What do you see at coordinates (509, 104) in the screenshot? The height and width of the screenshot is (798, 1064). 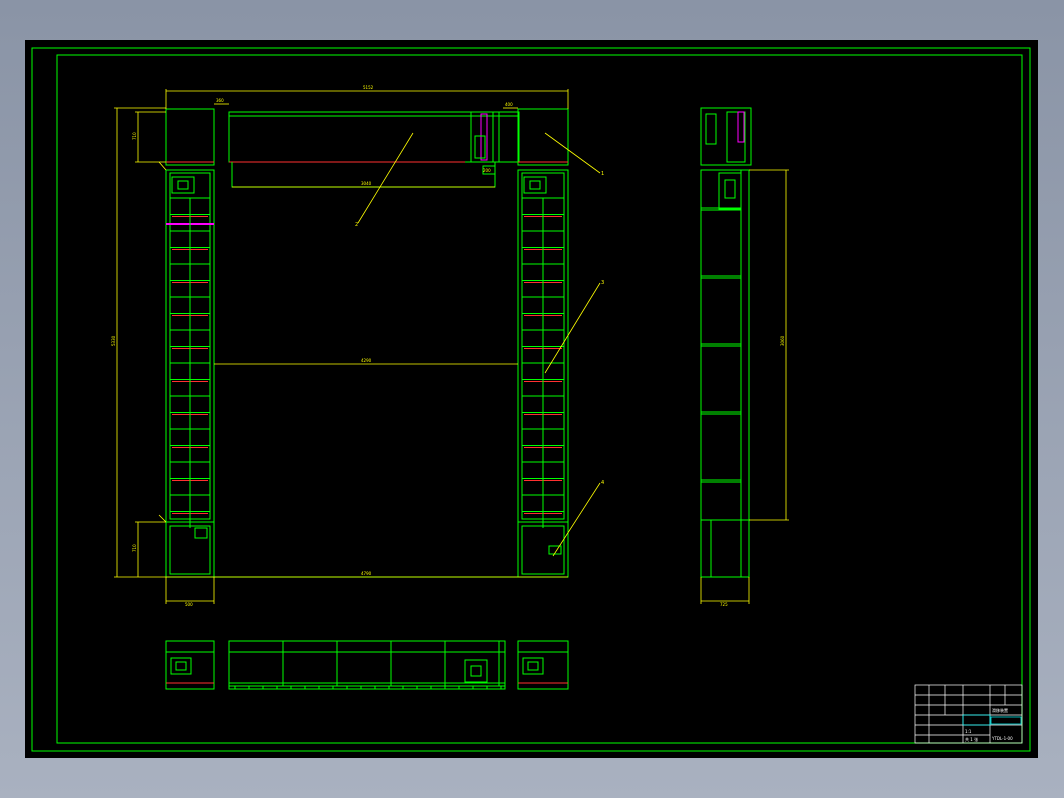 I see `dim-small-top-right: 400` at bounding box center [509, 104].